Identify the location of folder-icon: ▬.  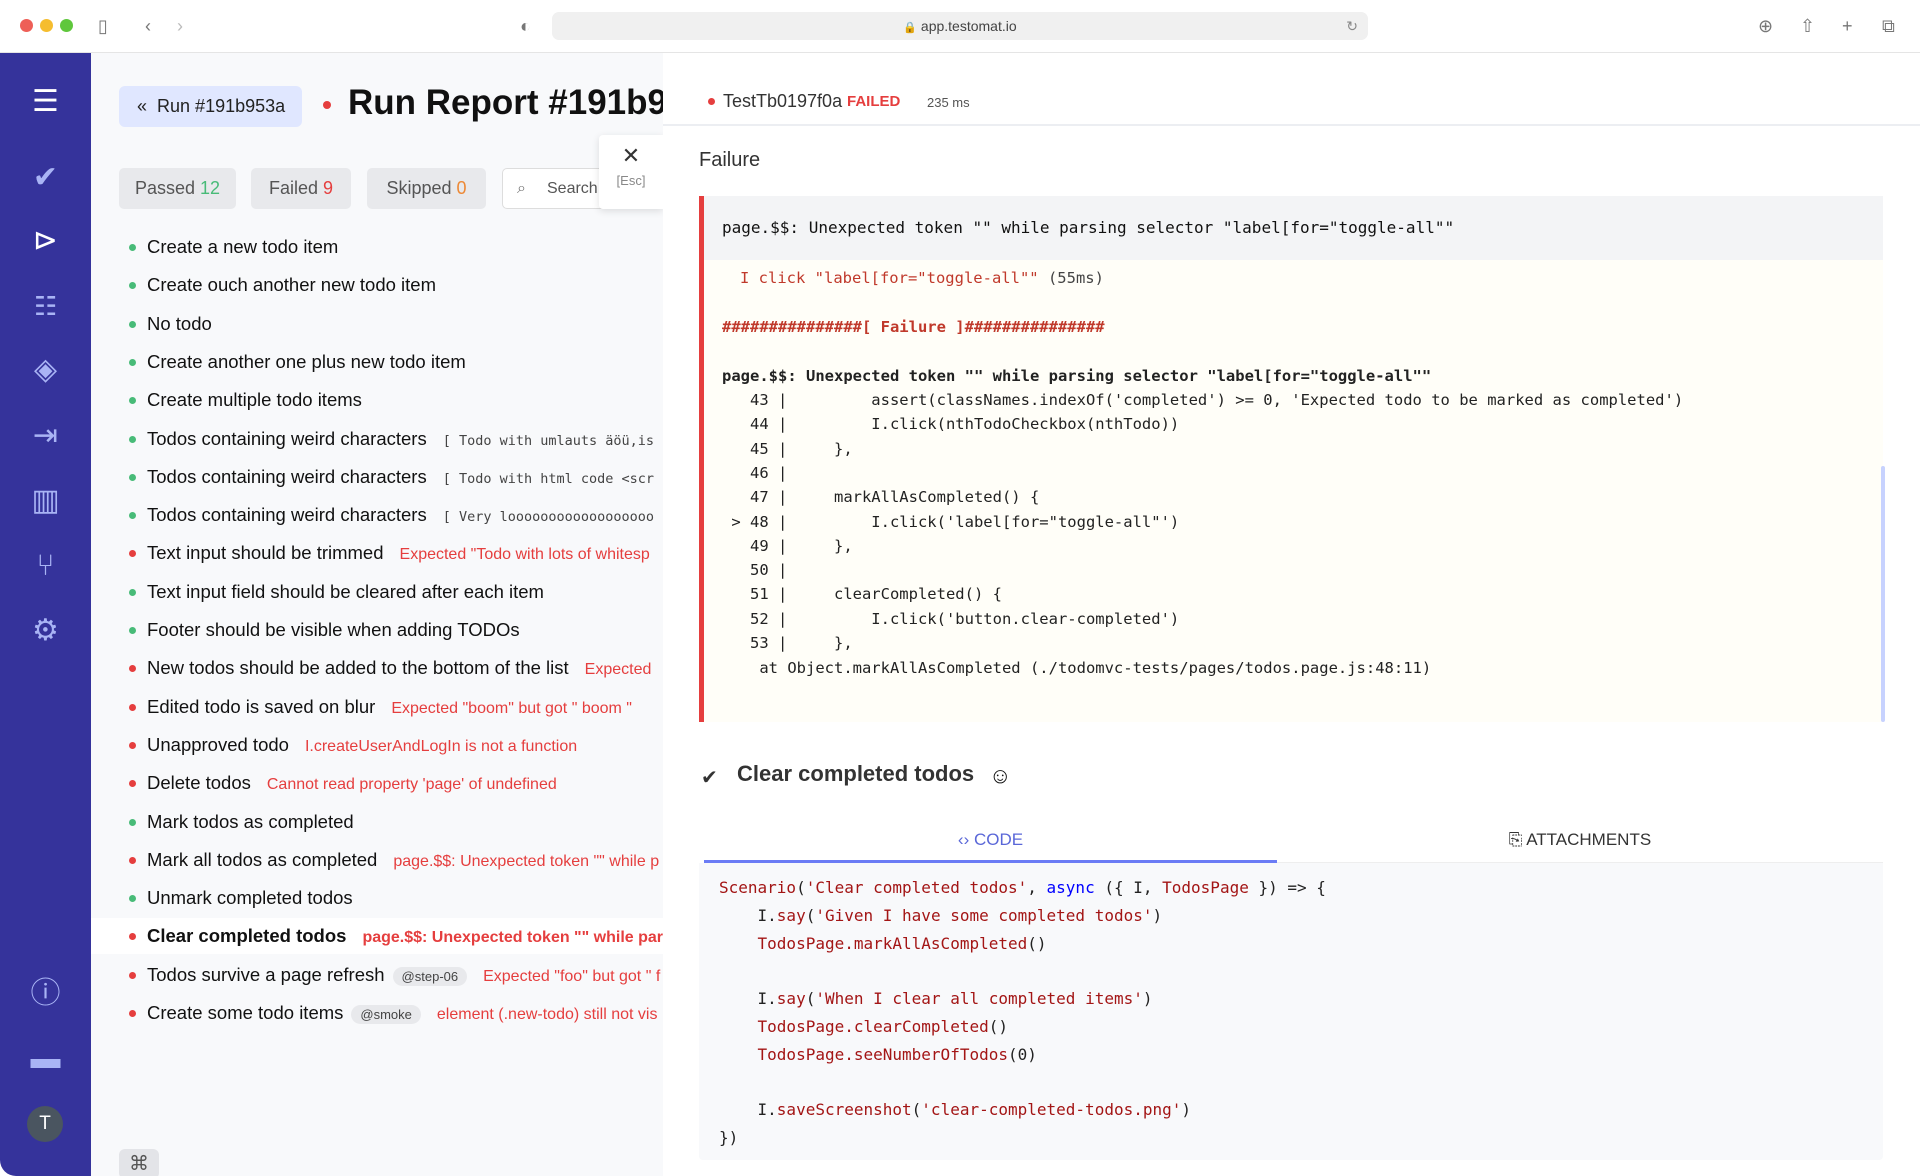
(45, 1059).